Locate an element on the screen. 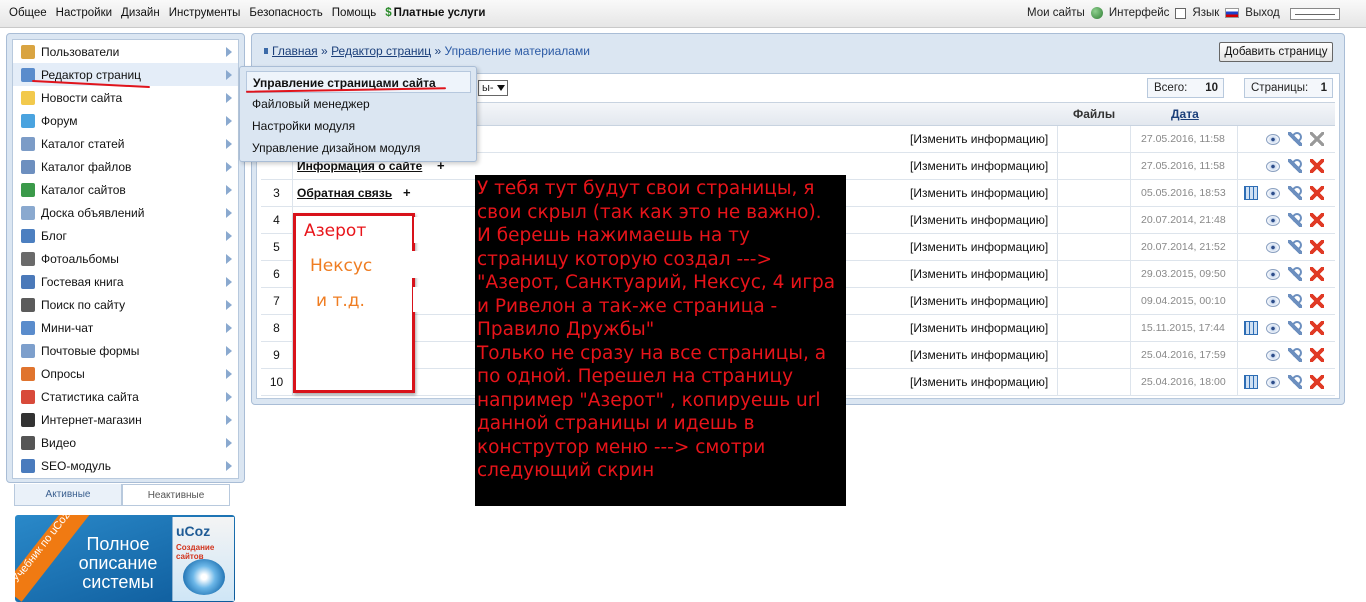  interface-link: Интерфейс is located at coordinates (1139, 13).